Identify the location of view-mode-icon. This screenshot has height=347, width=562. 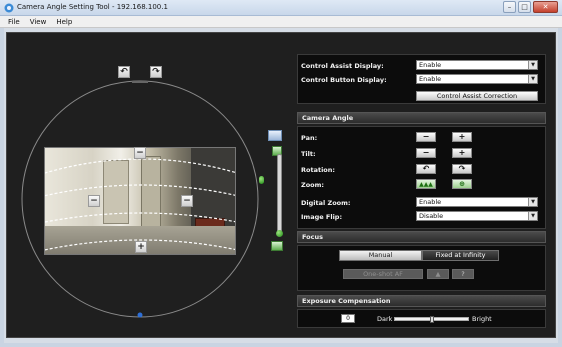
(275, 135).